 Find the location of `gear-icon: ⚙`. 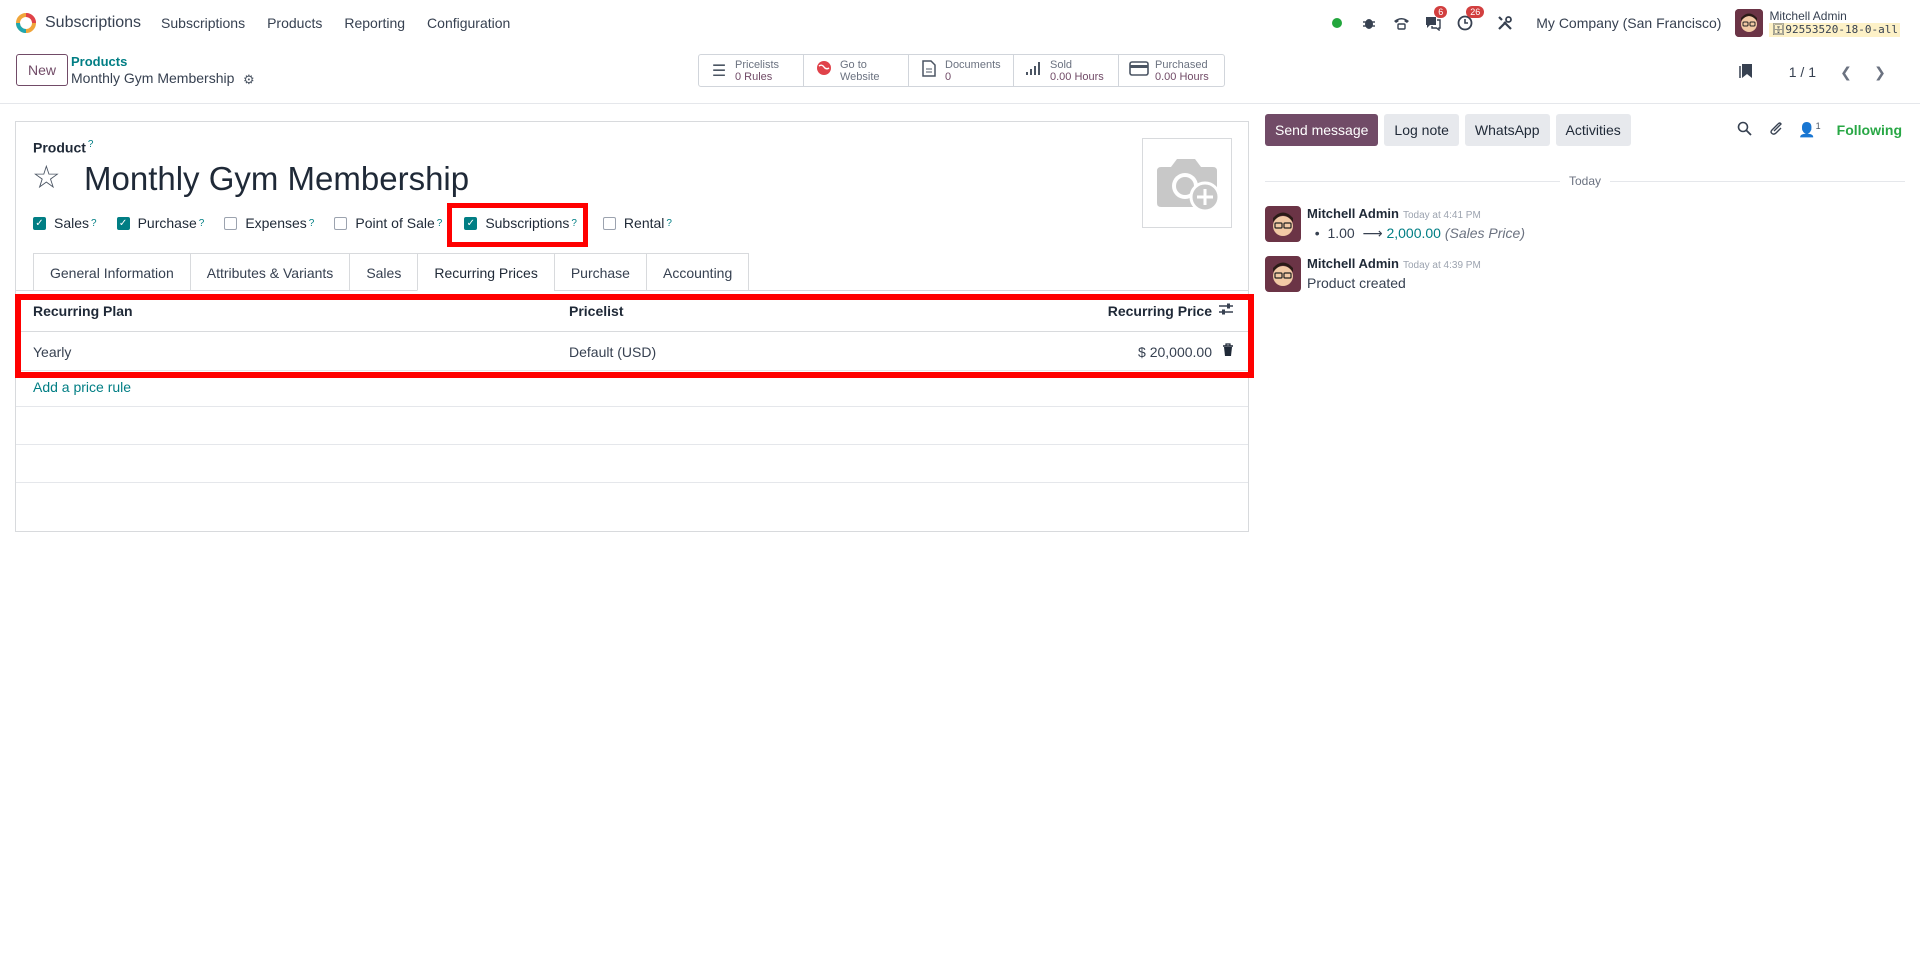

gear-icon: ⚙ is located at coordinates (249, 80).